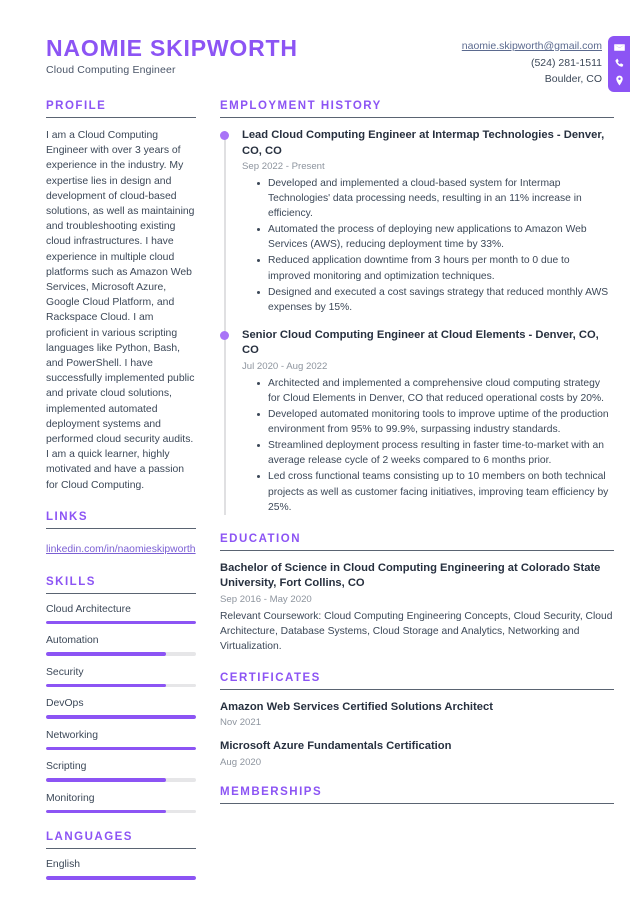  I want to click on job-date: Jul 2020 - Aug 2022, so click(285, 366).